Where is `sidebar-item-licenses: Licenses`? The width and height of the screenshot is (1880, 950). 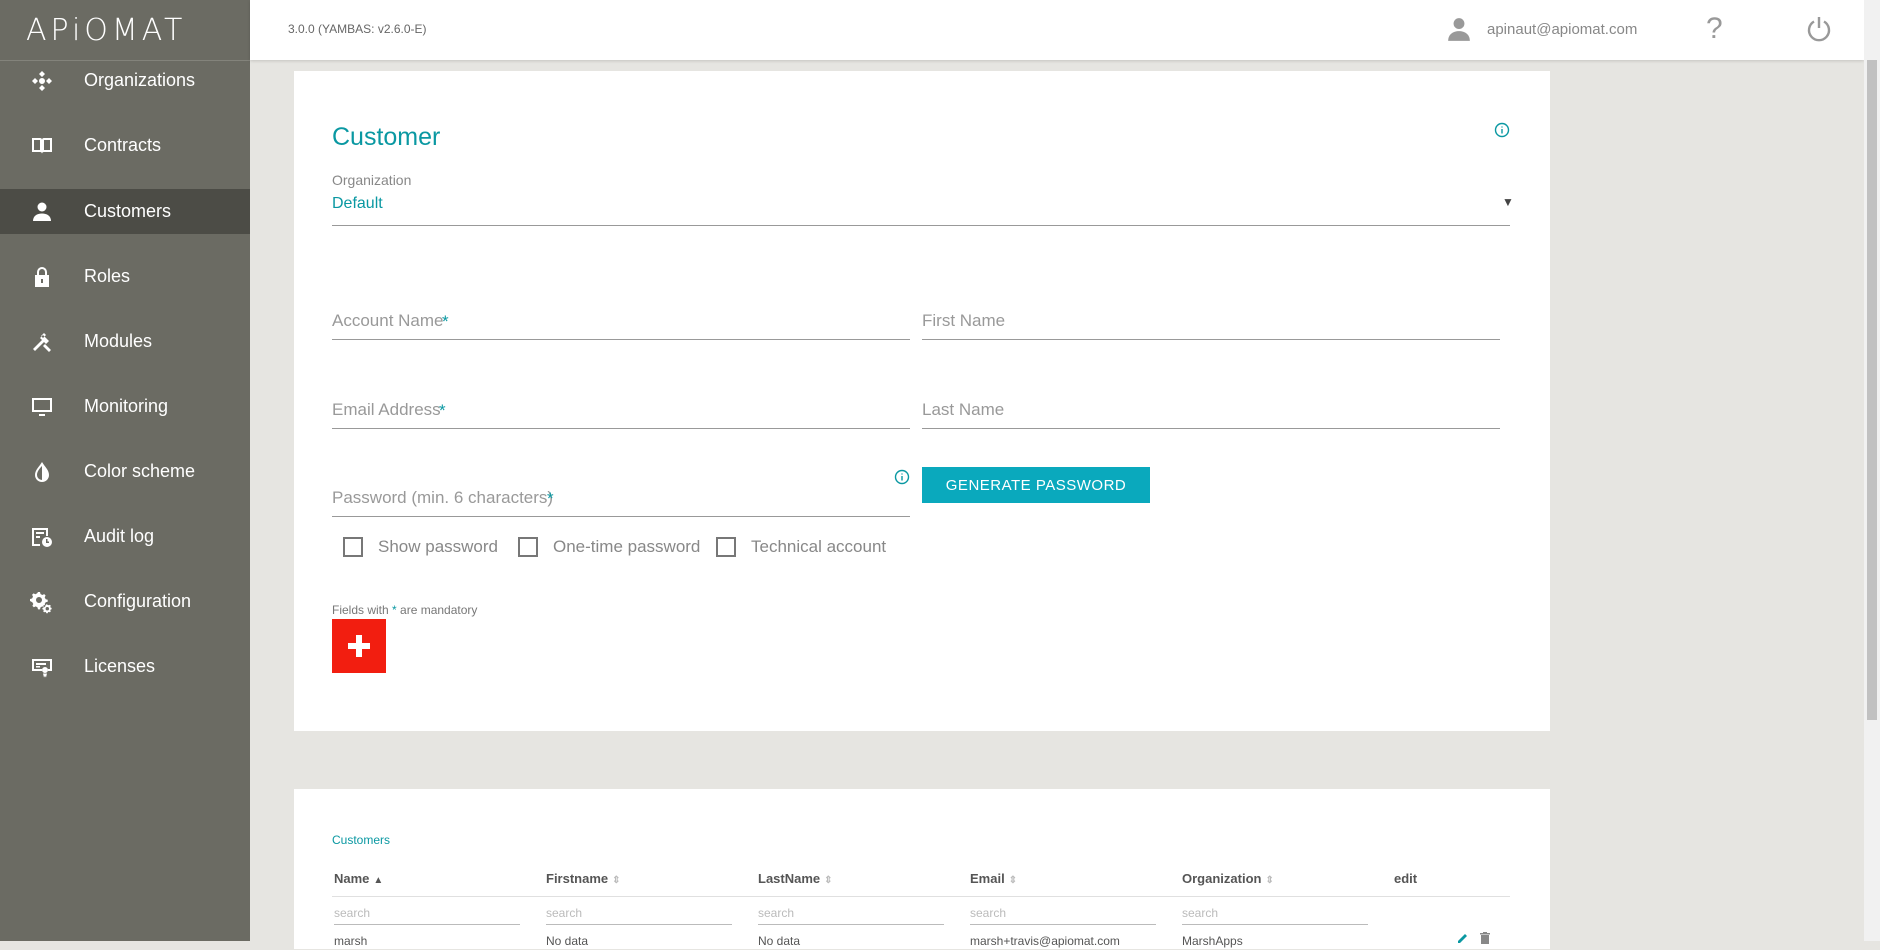 sidebar-item-licenses: Licenses is located at coordinates (125, 666).